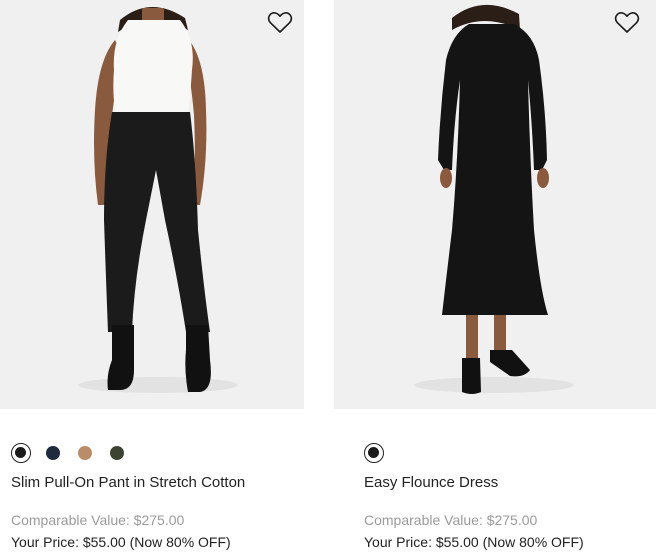 This screenshot has width=664, height=557. I want to click on swatch-navy, so click(53, 453).